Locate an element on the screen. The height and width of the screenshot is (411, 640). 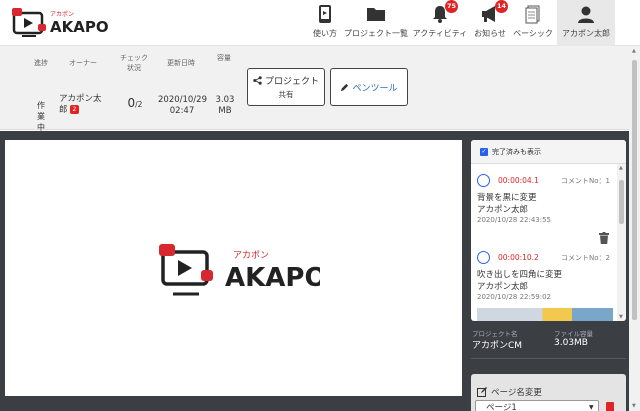
page-name-panel: ページ名変更 ページ1 ▼ is located at coordinates (548, 392).